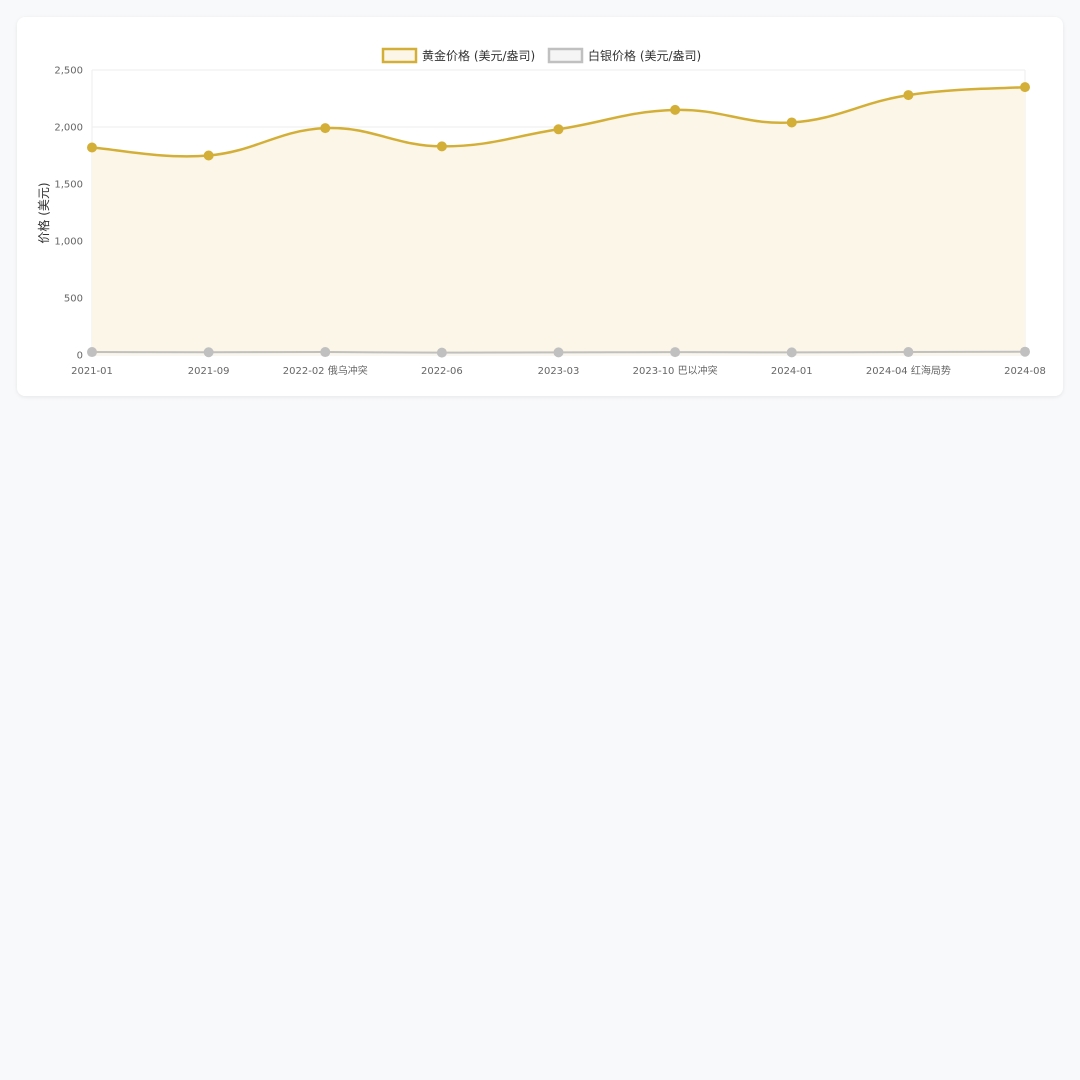  Describe the element at coordinates (675, 370) in the screenshot. I see `x-tick-label-5: 2023-10 巴以冲突` at that location.